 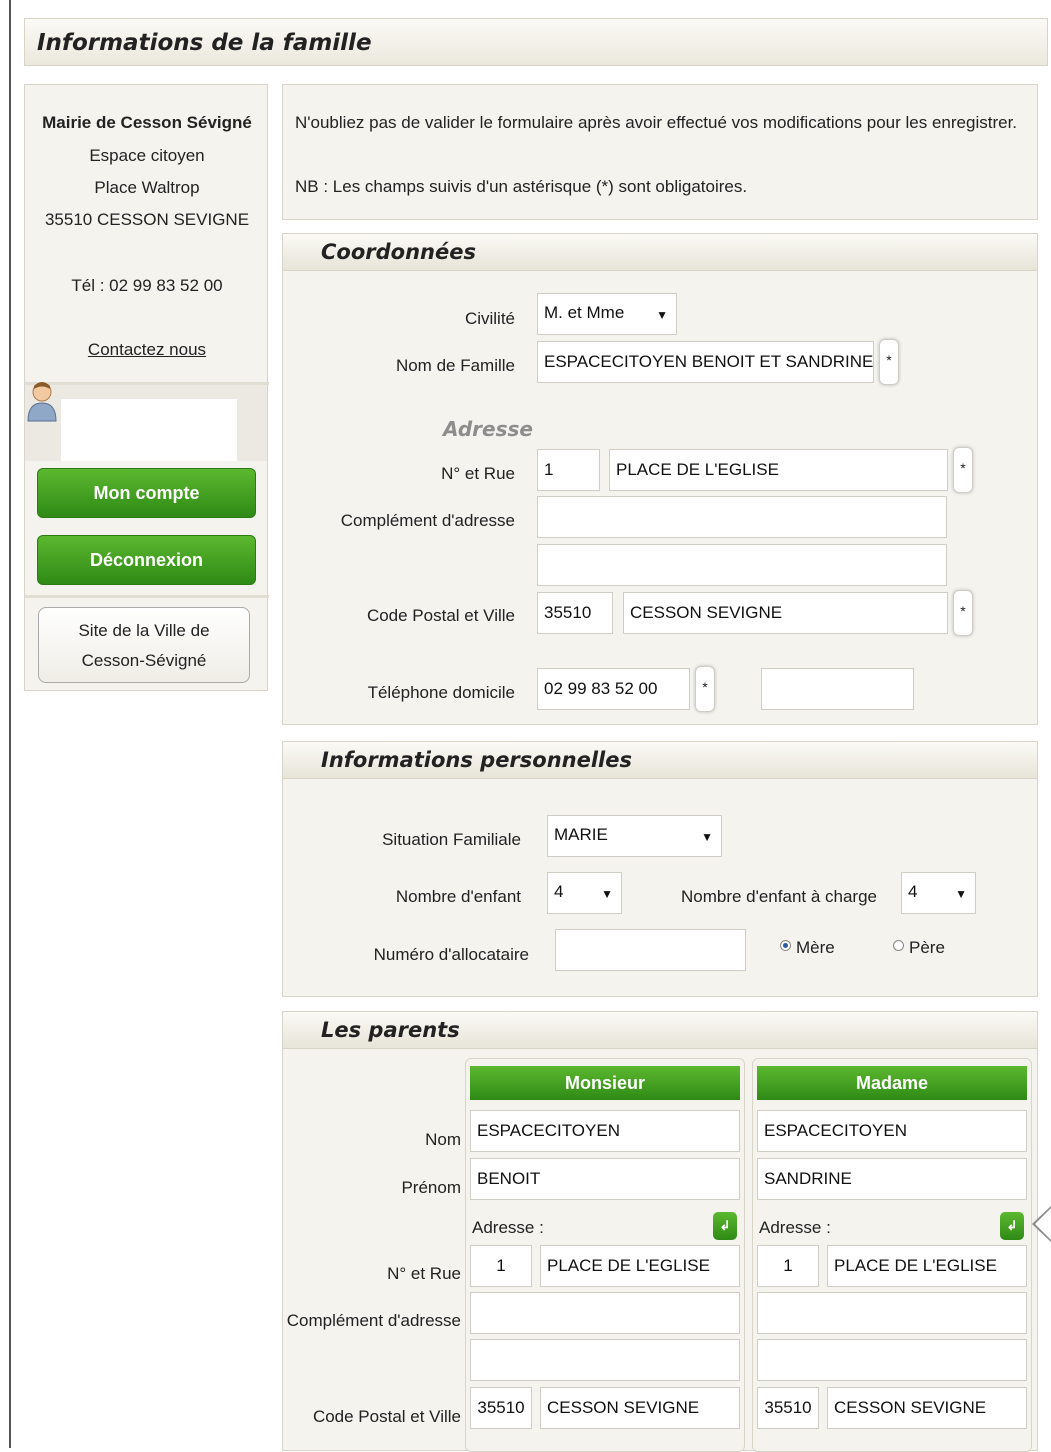 I want to click on nb-charge-value: 4, so click(x=913, y=891).